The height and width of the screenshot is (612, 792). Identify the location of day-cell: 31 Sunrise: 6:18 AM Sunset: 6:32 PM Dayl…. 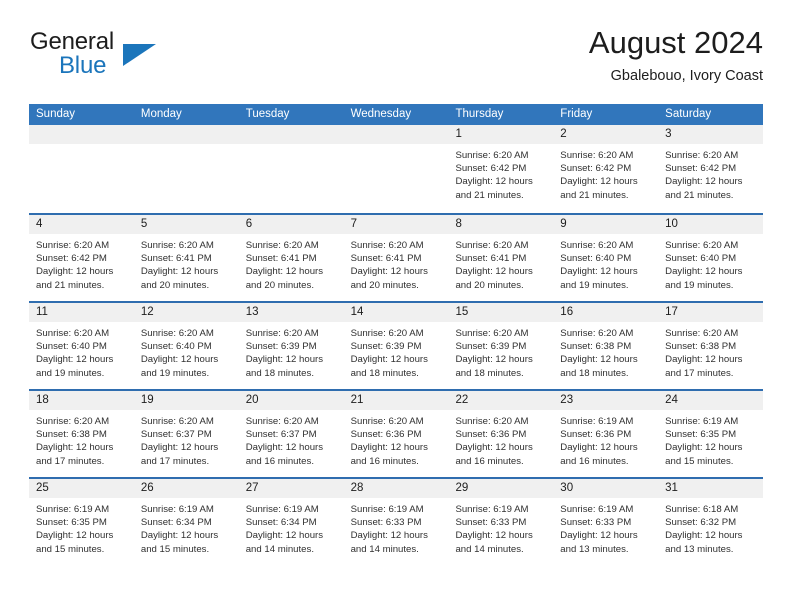
(711, 522).